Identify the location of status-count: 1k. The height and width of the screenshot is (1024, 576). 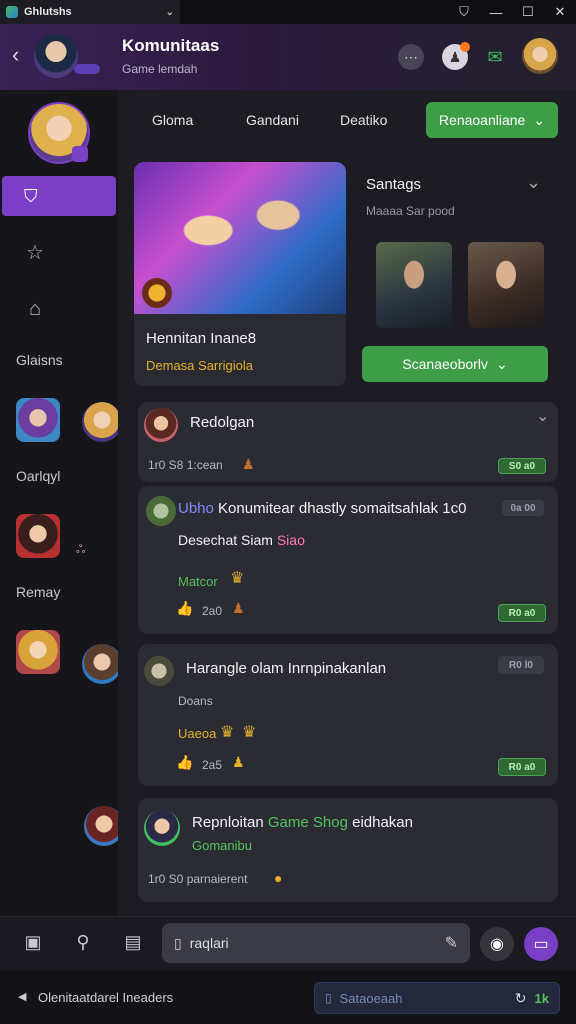
(541, 998).